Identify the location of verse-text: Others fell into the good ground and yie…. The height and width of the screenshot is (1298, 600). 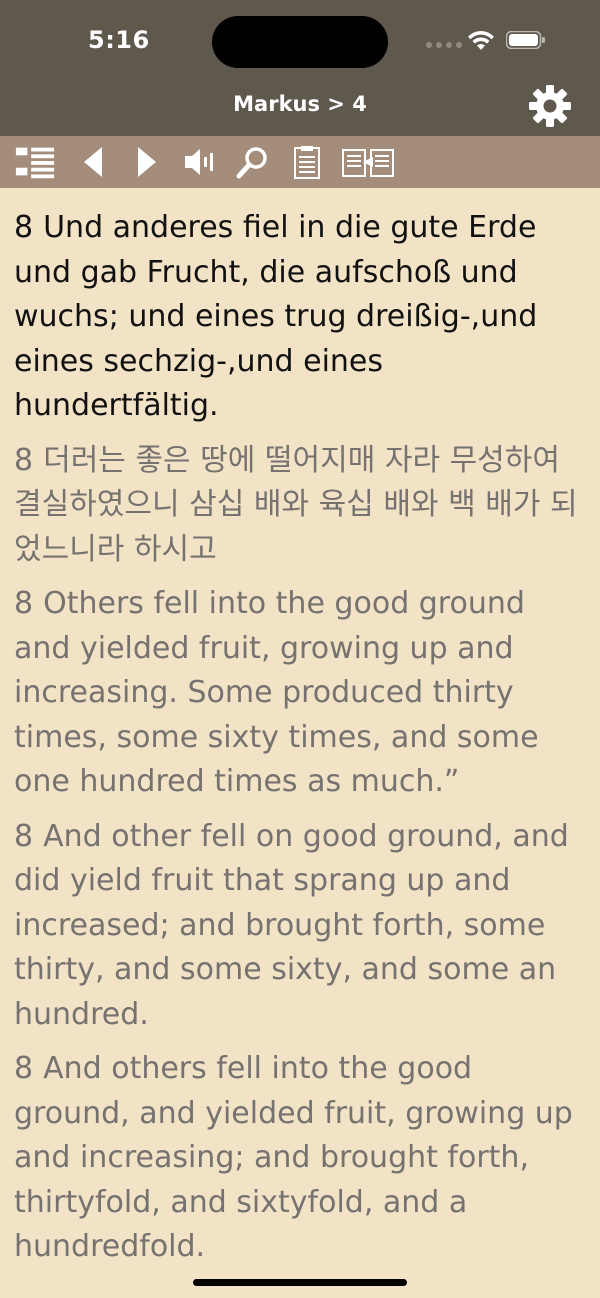
(276, 692).